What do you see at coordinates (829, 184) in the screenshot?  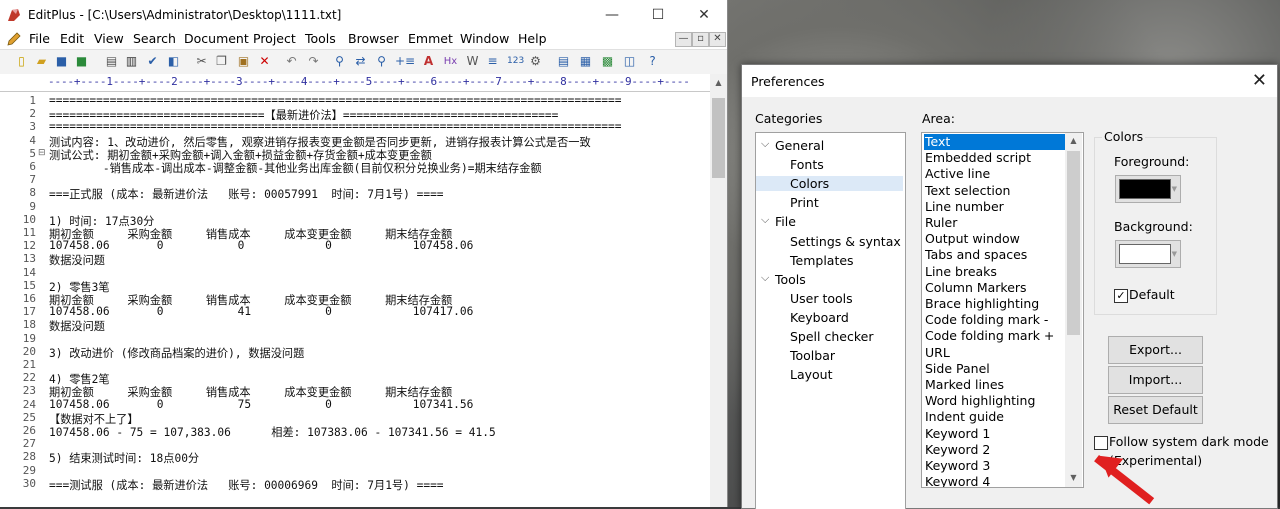 I see `category-colors: Colors` at bounding box center [829, 184].